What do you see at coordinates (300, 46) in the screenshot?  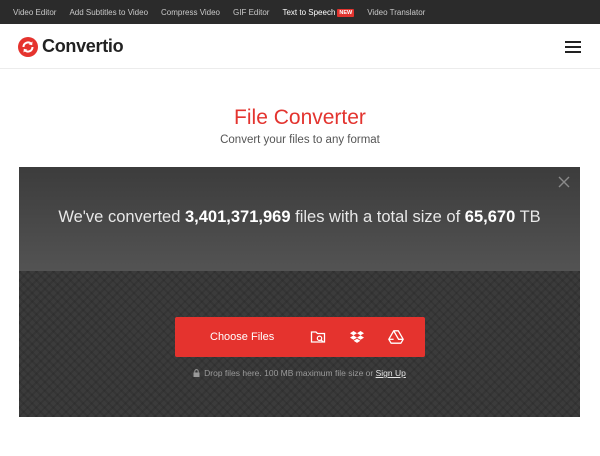 I see `site-header: Convertio` at bounding box center [300, 46].